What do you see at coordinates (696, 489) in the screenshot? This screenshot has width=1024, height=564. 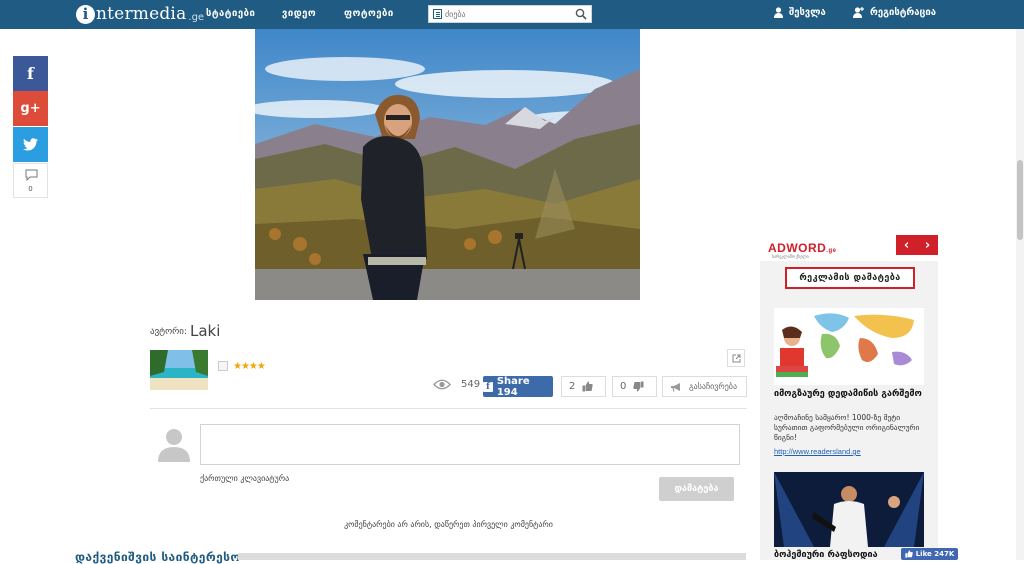 I see `add-comment-button: დამატება` at bounding box center [696, 489].